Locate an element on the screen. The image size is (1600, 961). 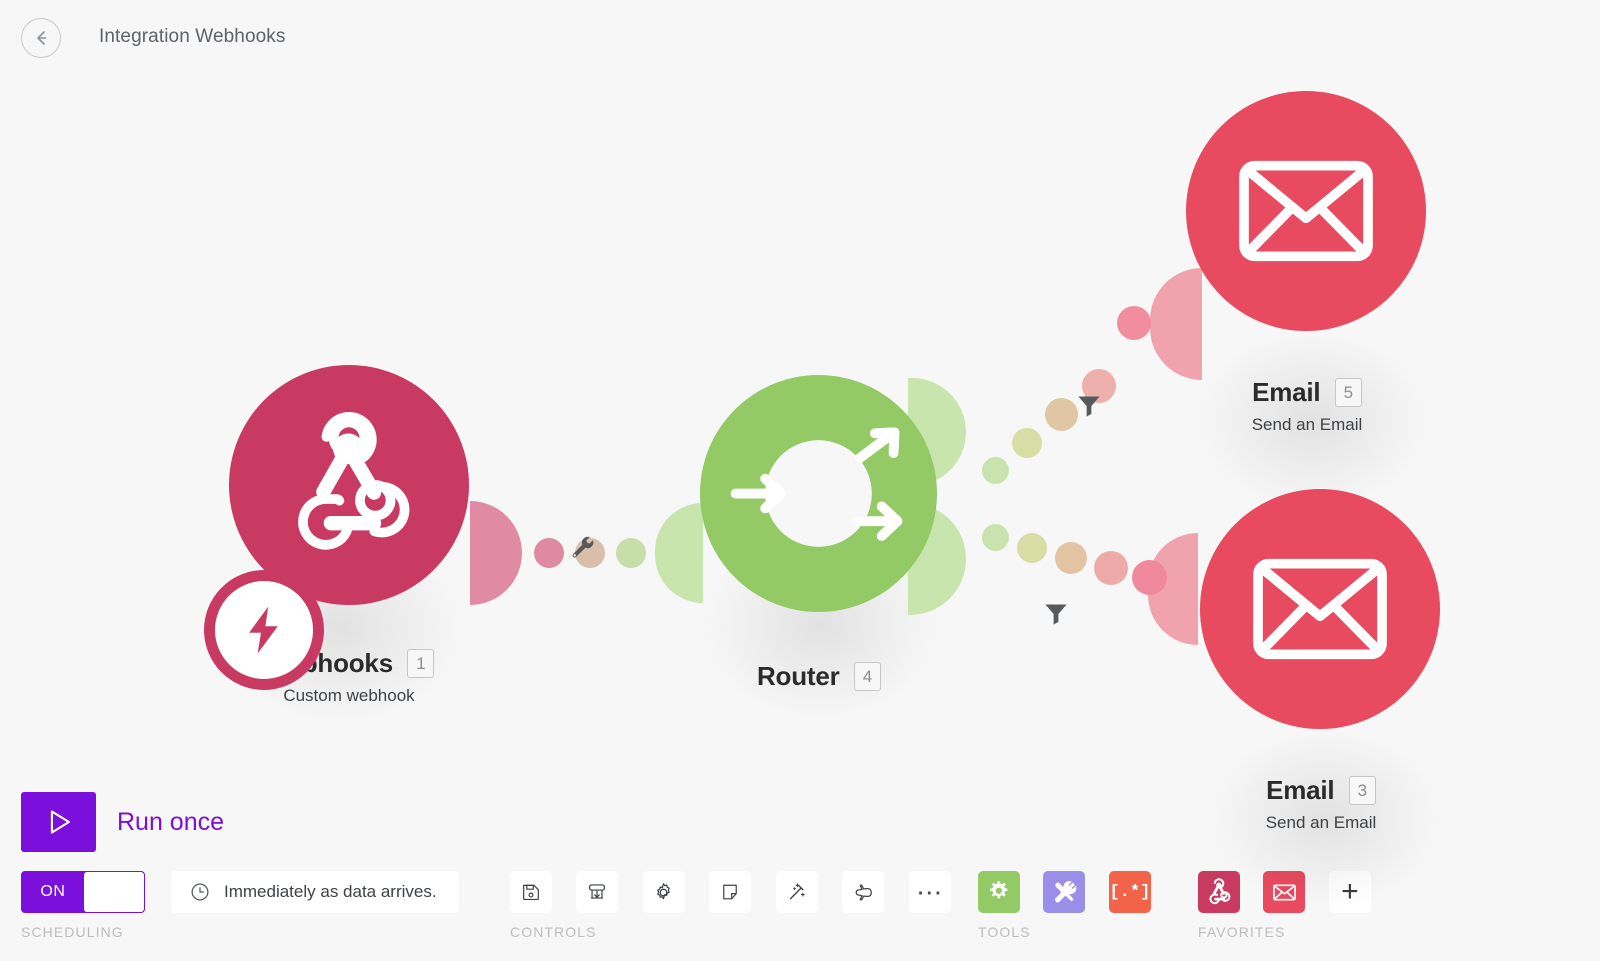
scheduling-group-label: SCHEDULING is located at coordinates (72, 932).